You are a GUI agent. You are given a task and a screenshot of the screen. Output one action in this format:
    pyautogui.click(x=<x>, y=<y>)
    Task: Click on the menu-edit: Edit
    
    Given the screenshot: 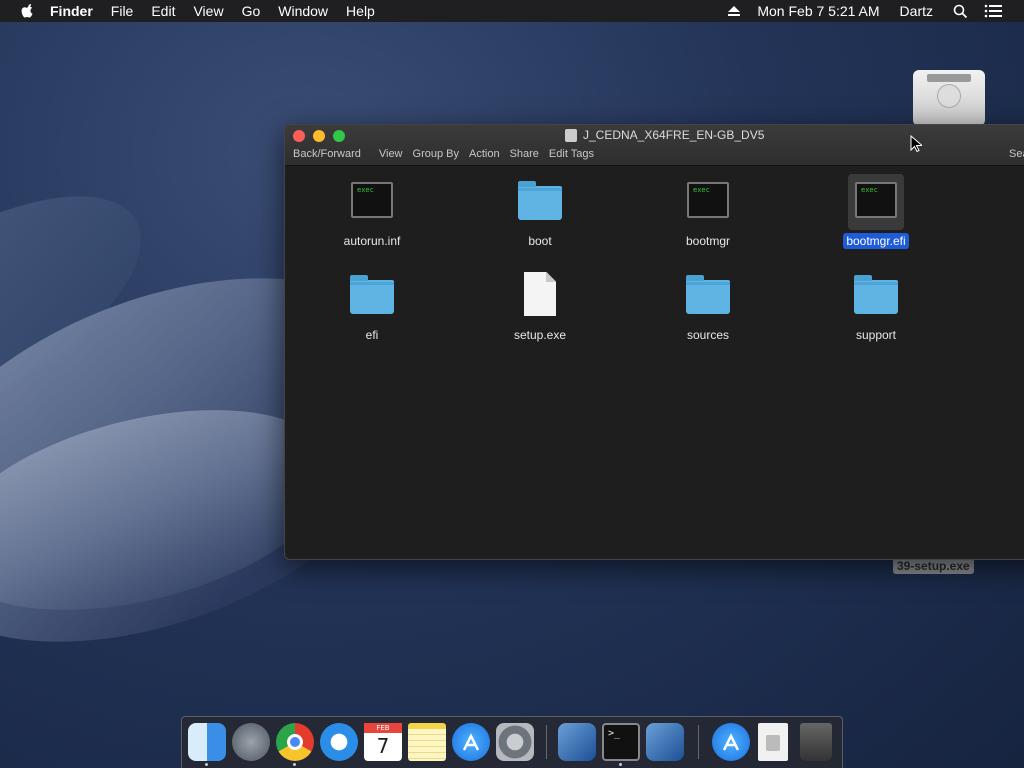 What is the action you would take?
    pyautogui.click(x=163, y=11)
    